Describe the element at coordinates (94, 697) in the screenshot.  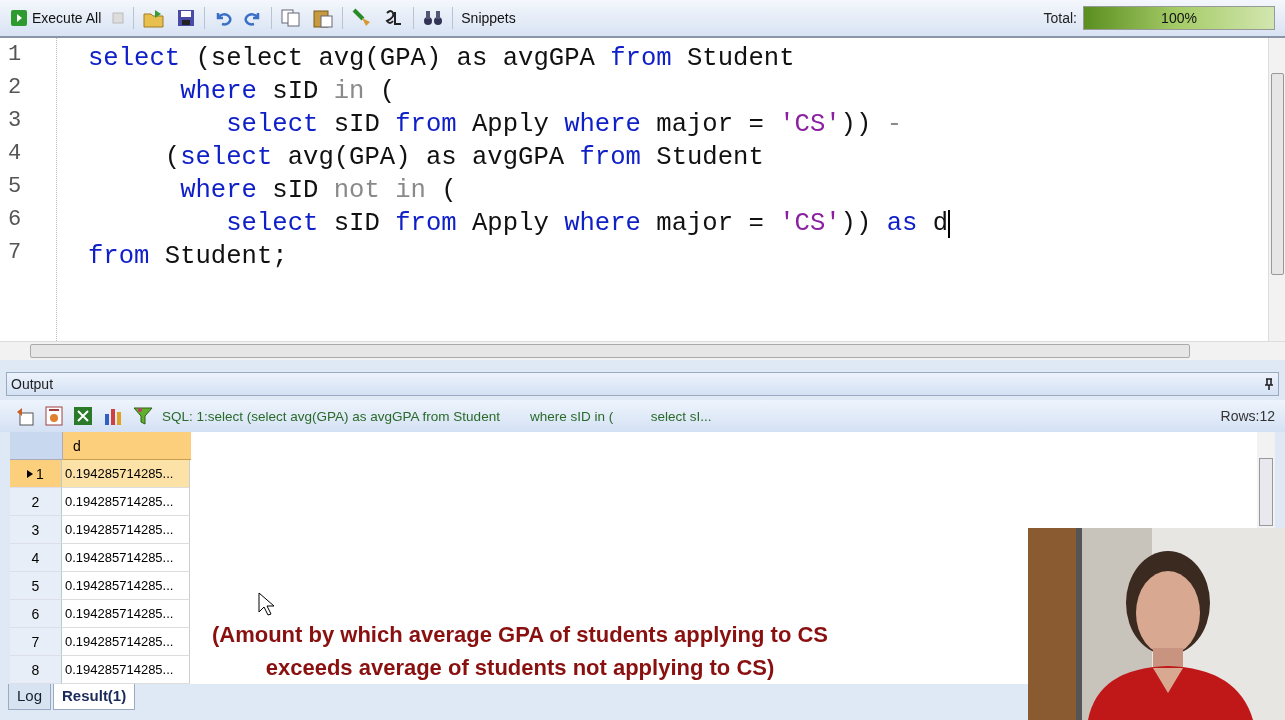
I see `tab: Result(1)` at that location.